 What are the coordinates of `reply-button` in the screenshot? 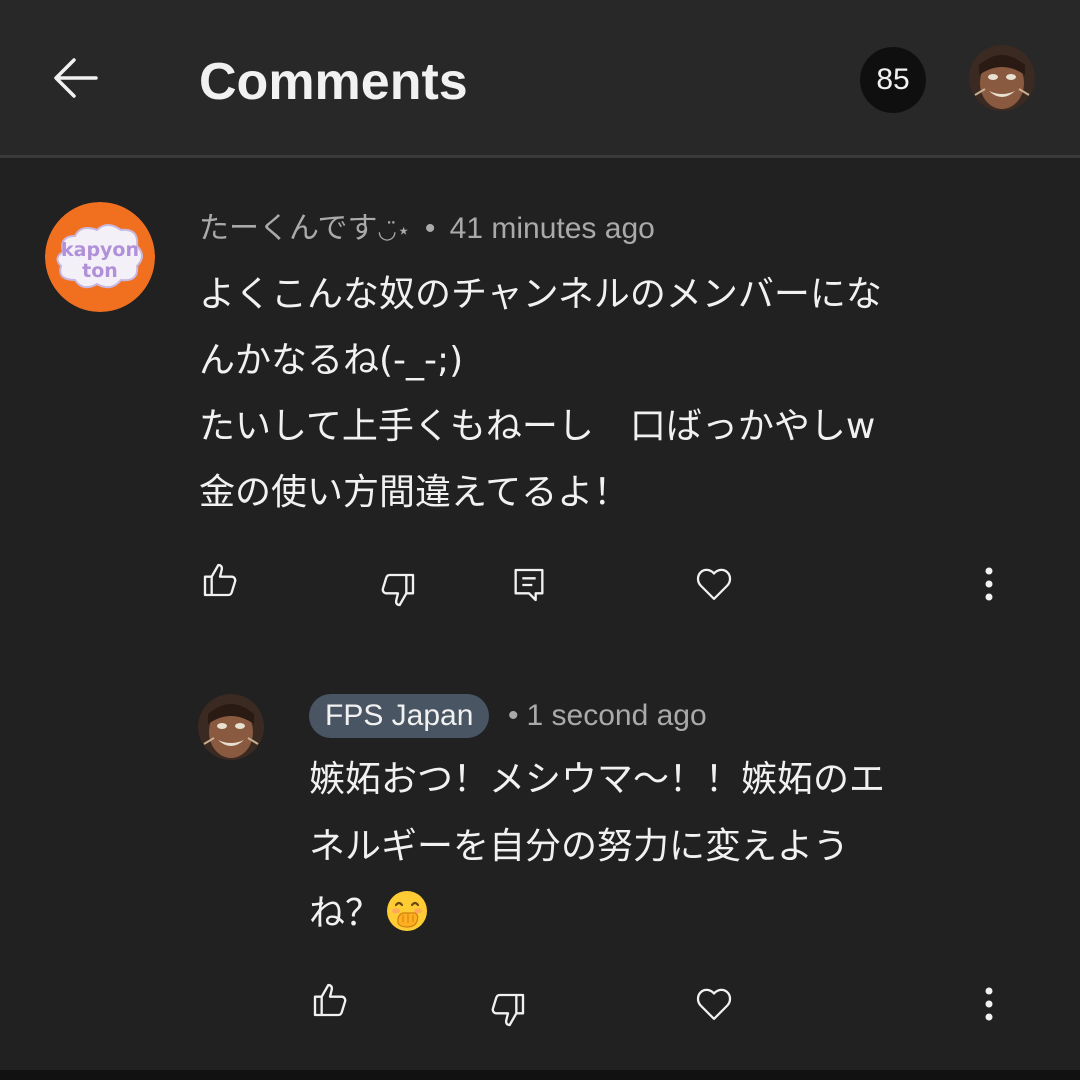 It's located at (529, 585).